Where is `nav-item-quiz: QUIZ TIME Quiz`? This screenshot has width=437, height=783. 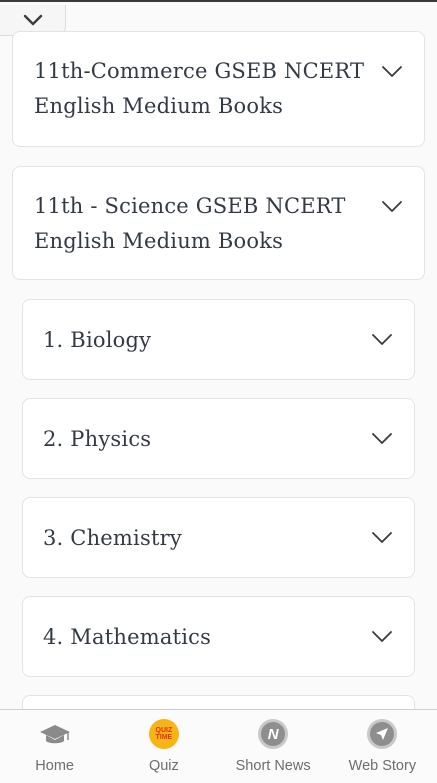
nav-item-quiz: QUIZ TIME Quiz is located at coordinates (163, 746).